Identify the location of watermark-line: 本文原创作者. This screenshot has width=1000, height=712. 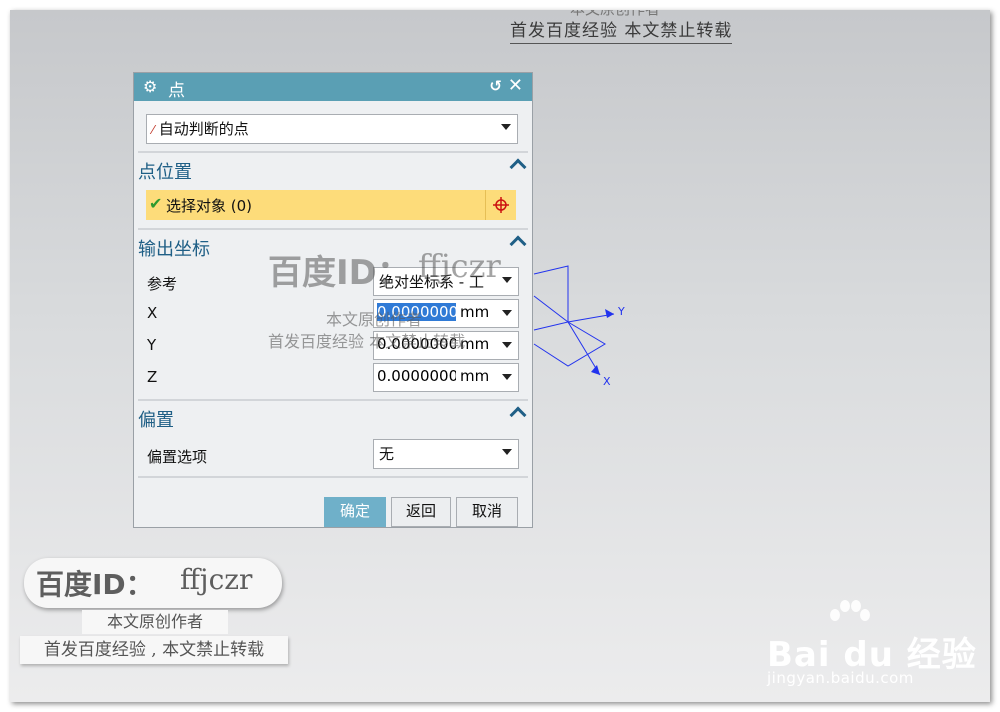
(374, 319).